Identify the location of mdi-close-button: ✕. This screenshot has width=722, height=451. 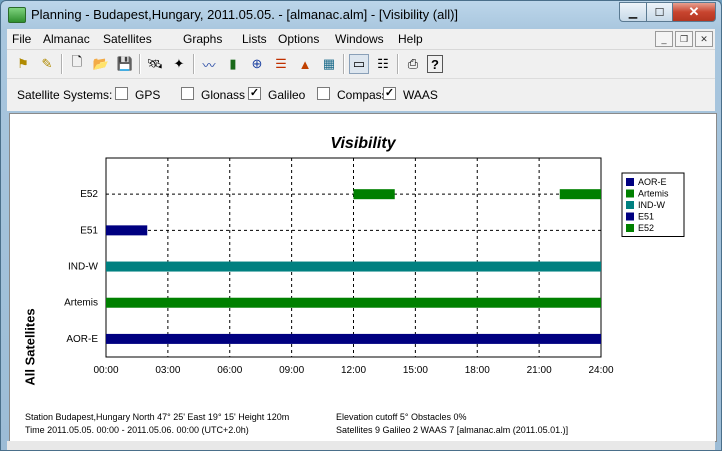
(704, 39).